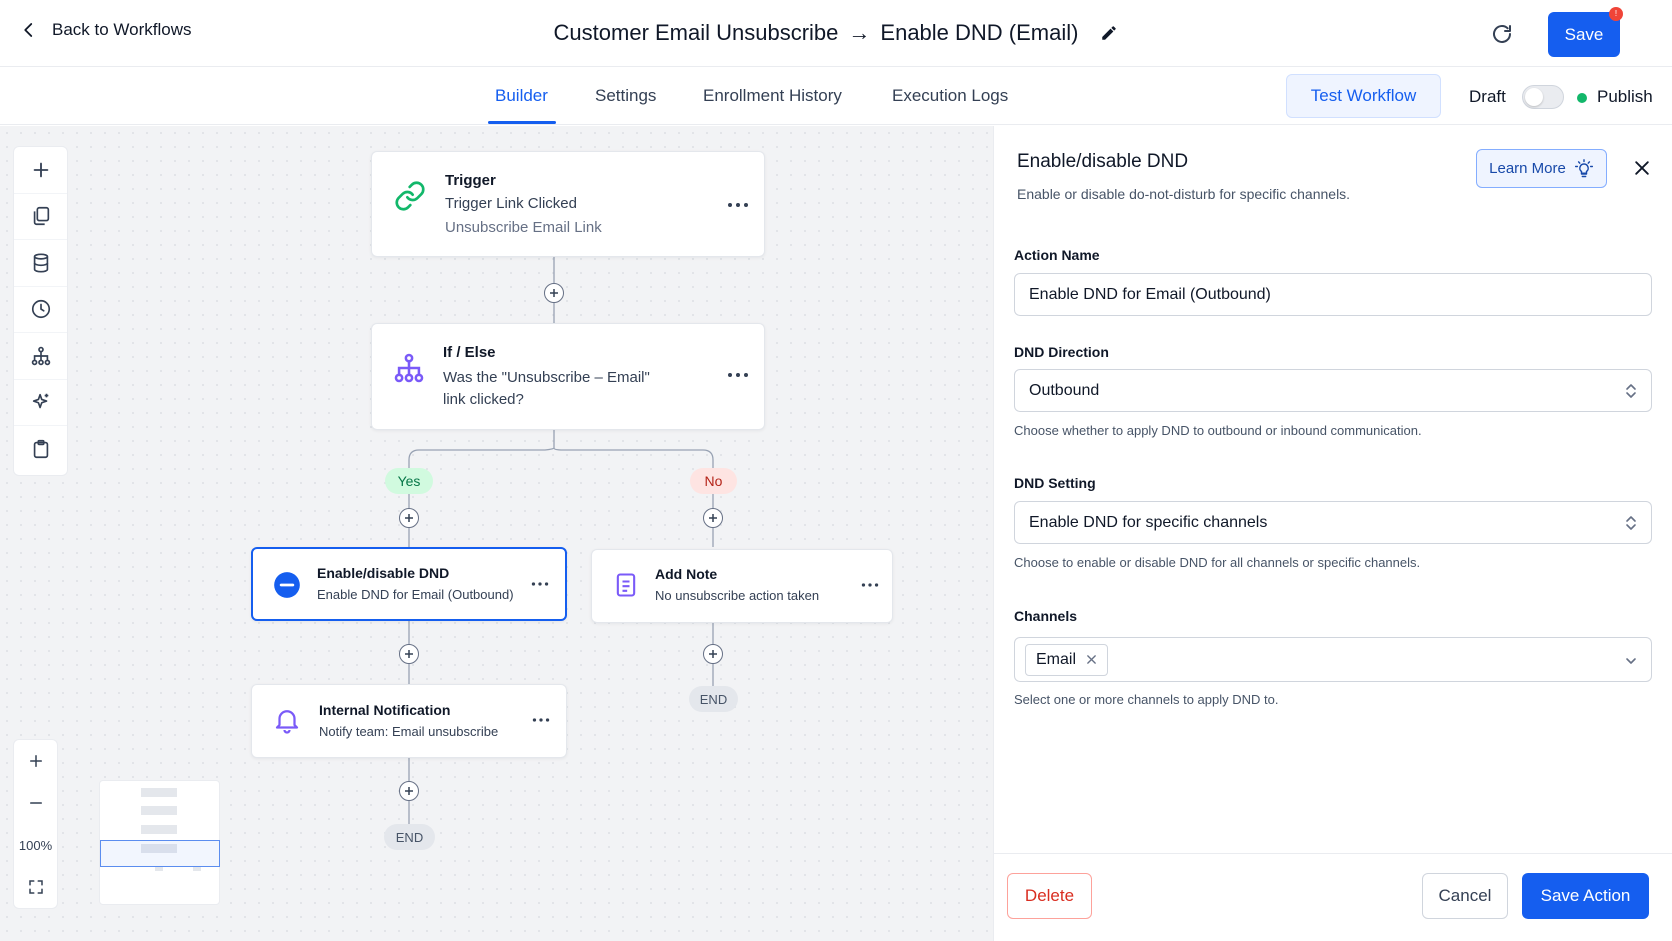 This screenshot has height=941, width=1672. I want to click on channels-multiselect: Email, so click(1333, 659).